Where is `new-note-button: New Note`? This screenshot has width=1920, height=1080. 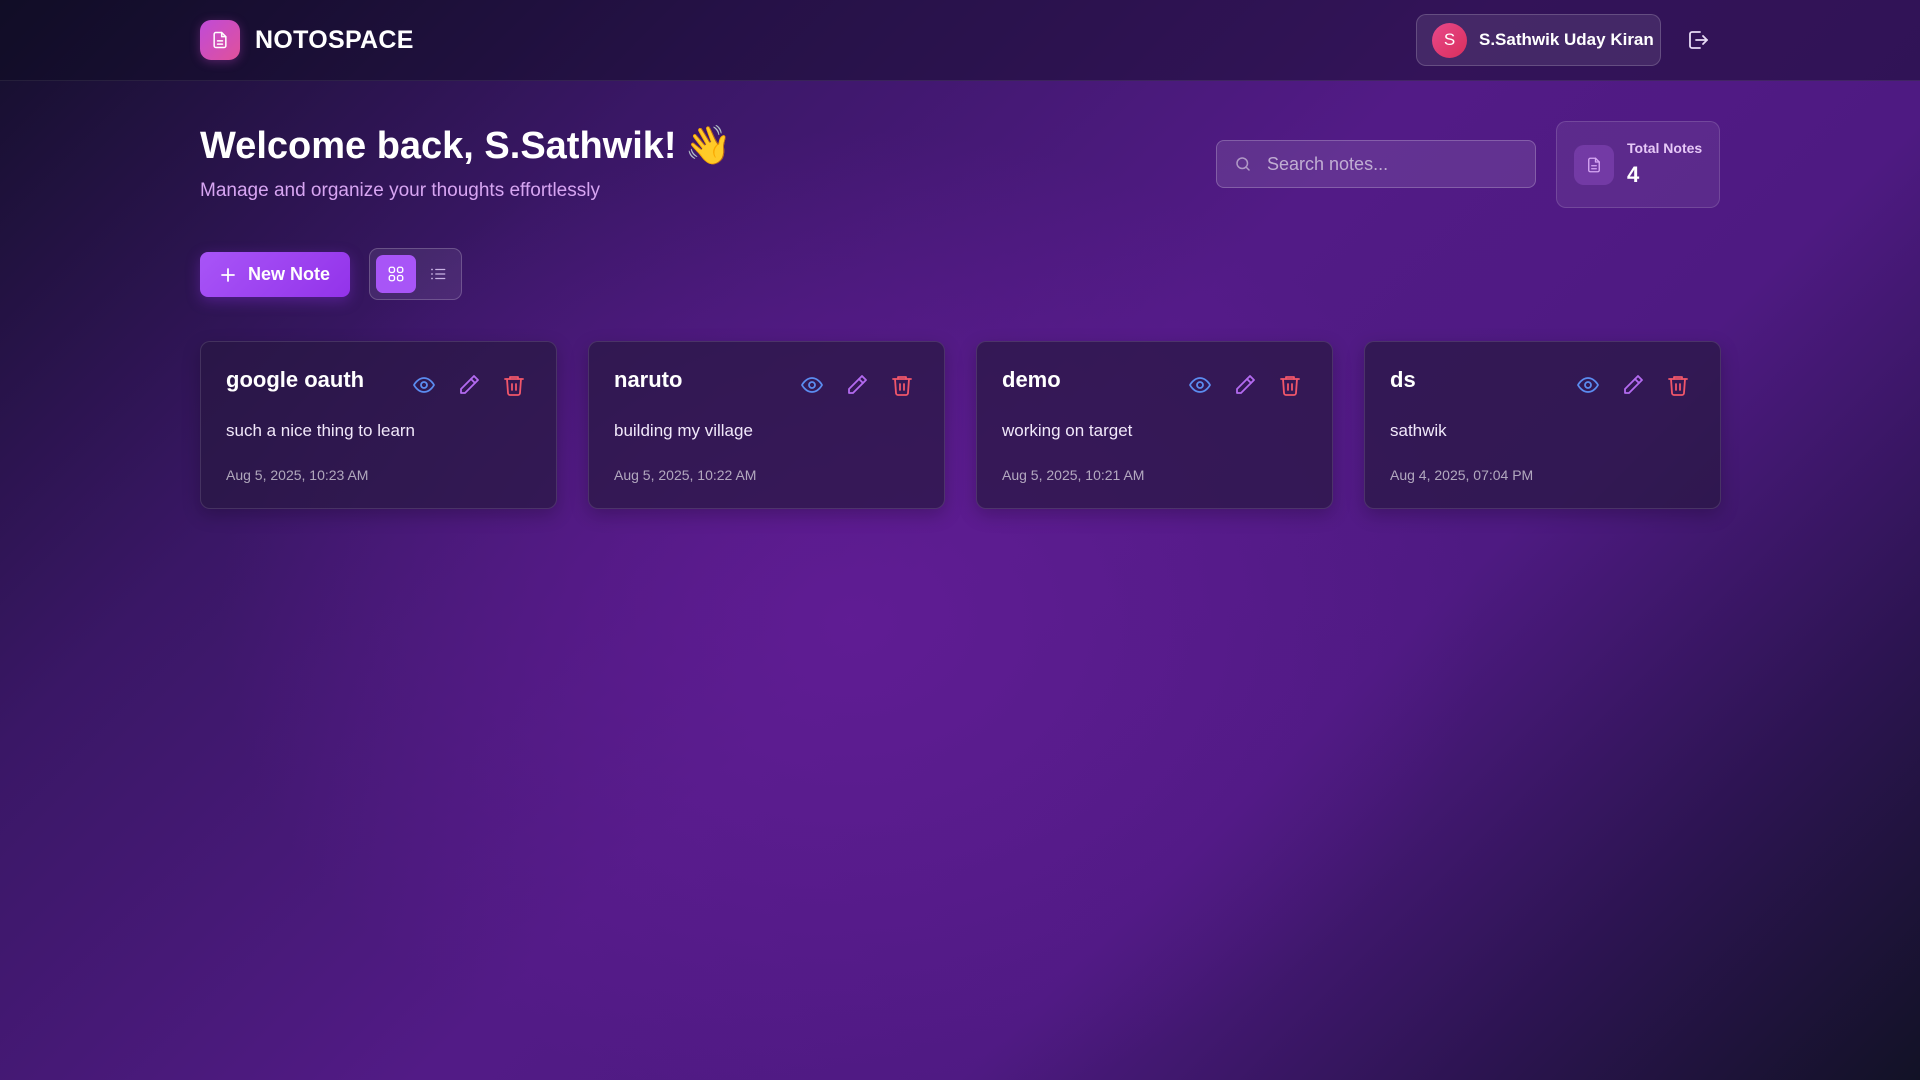
new-note-button: New Note is located at coordinates (275, 274).